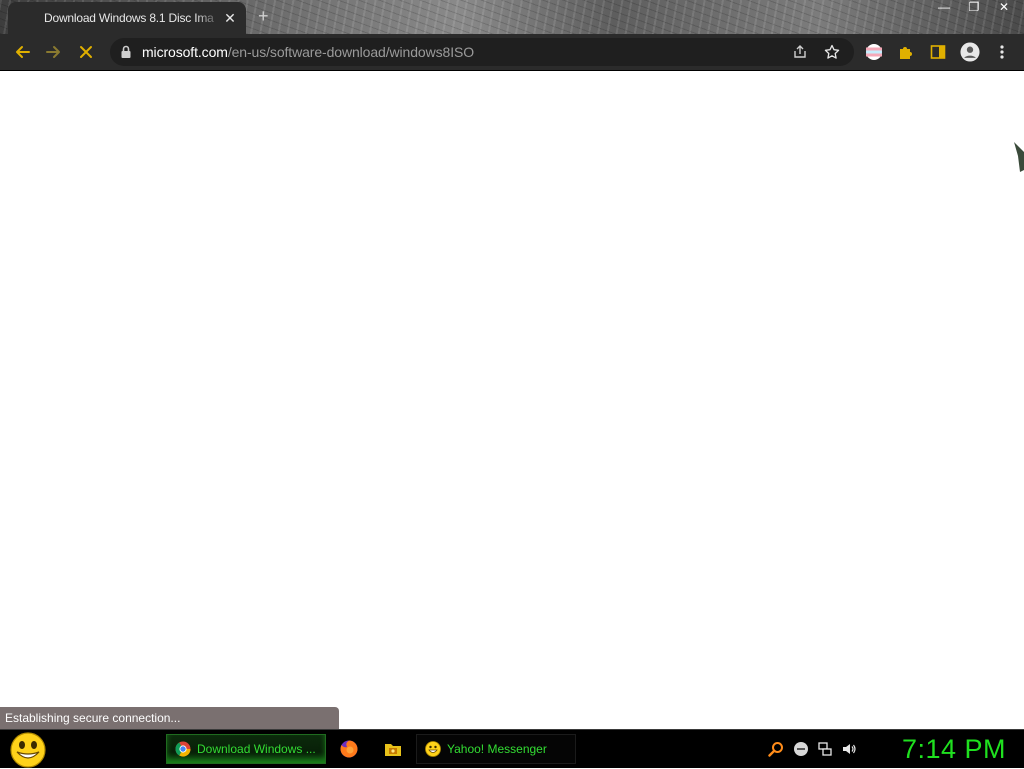 The width and height of the screenshot is (1024, 769). Describe the element at coordinates (954, 749) in the screenshot. I see `taskbar-clock: 7:14 PM` at that location.